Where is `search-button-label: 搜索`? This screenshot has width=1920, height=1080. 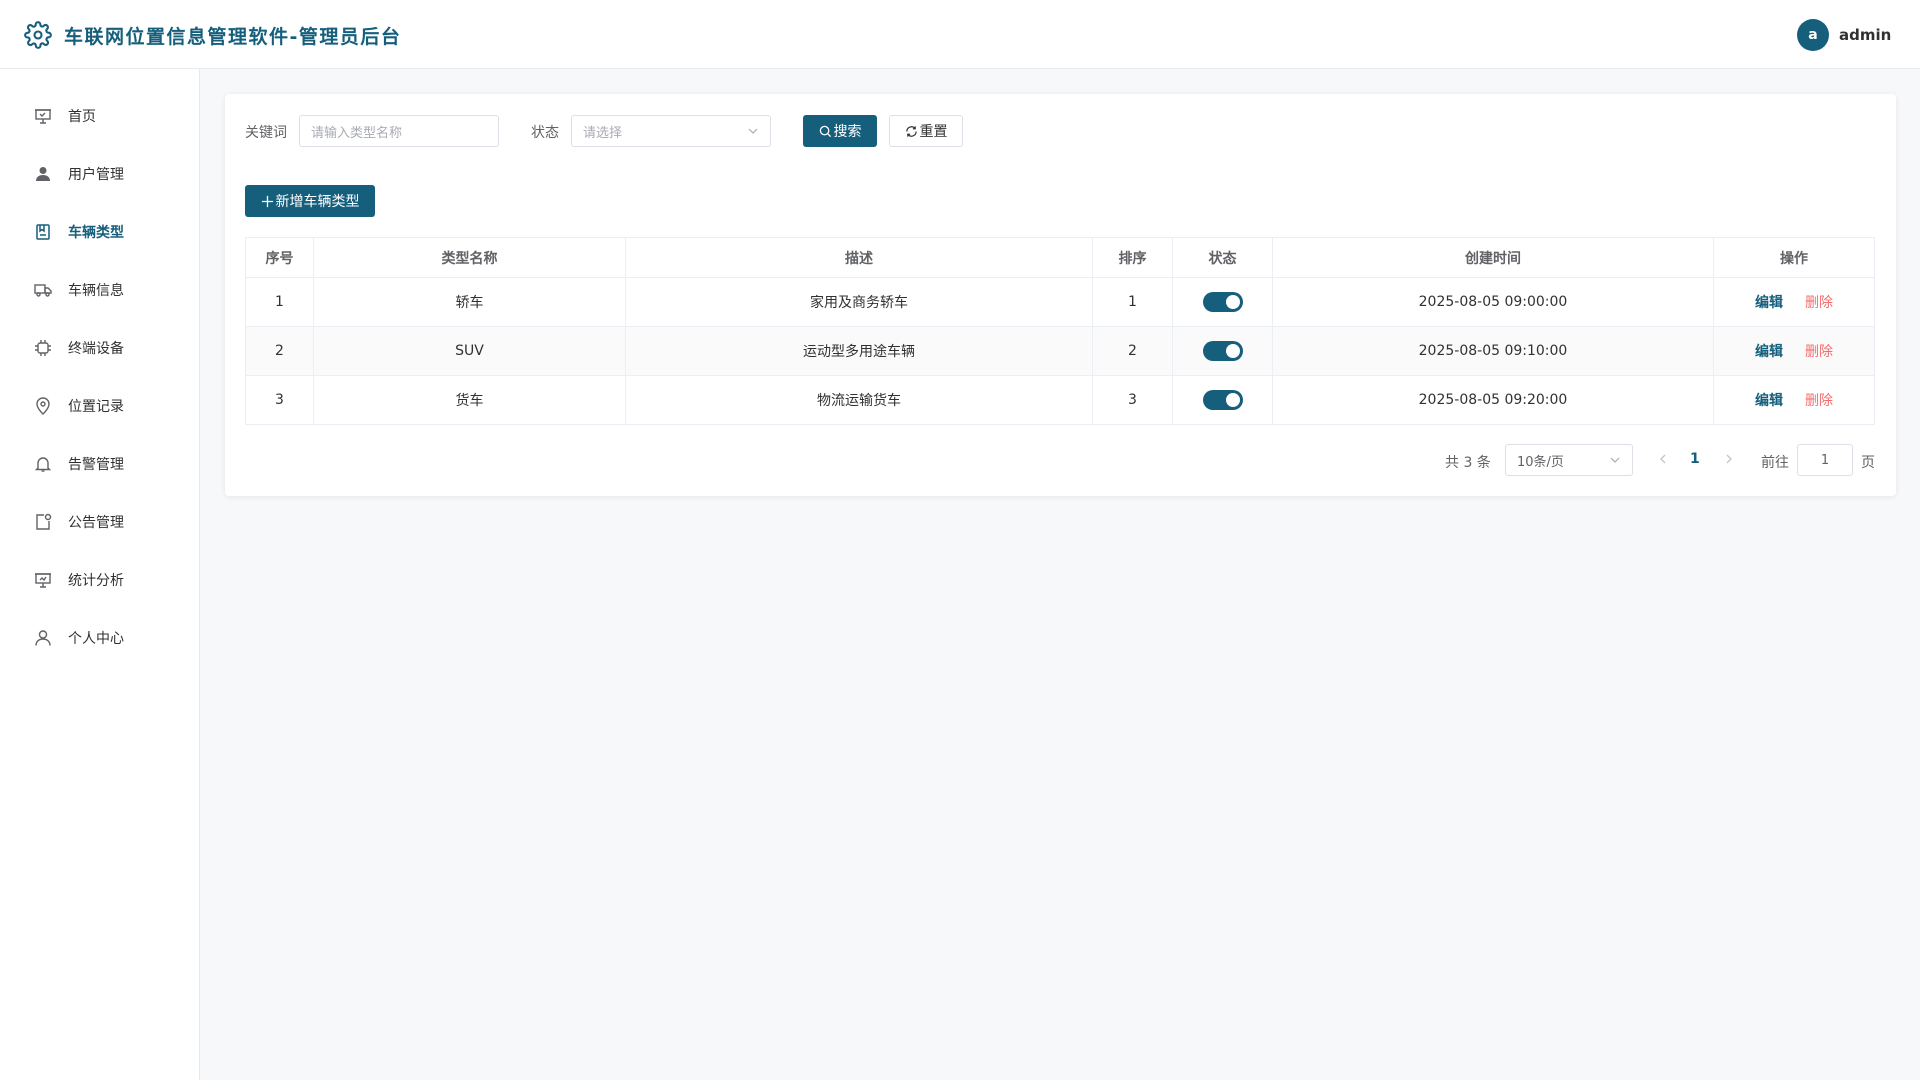 search-button-label: 搜索 is located at coordinates (847, 132).